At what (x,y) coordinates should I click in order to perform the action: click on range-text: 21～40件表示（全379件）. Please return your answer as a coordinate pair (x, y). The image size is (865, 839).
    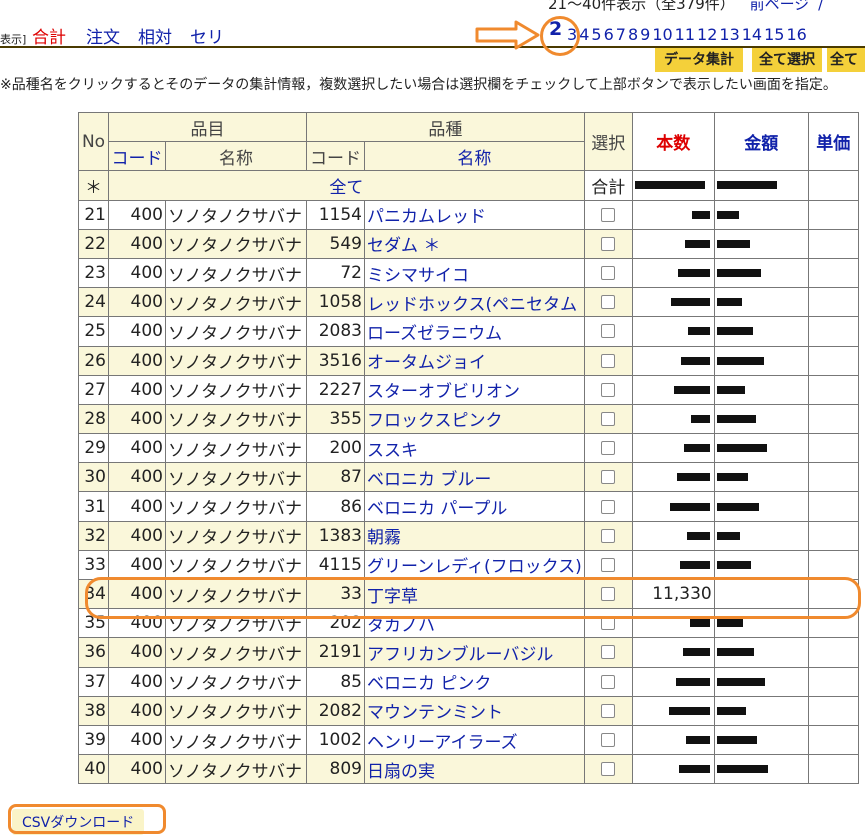
    Looking at the image, I should click on (641, 6).